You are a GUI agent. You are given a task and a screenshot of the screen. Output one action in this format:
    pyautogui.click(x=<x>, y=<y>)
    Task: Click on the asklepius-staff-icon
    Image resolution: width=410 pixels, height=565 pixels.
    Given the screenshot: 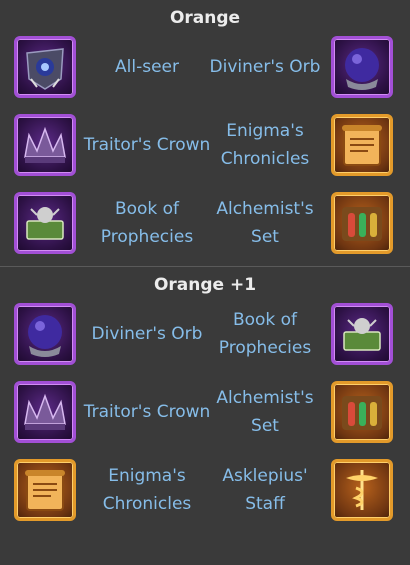 What is the action you would take?
    pyautogui.click(x=362, y=490)
    